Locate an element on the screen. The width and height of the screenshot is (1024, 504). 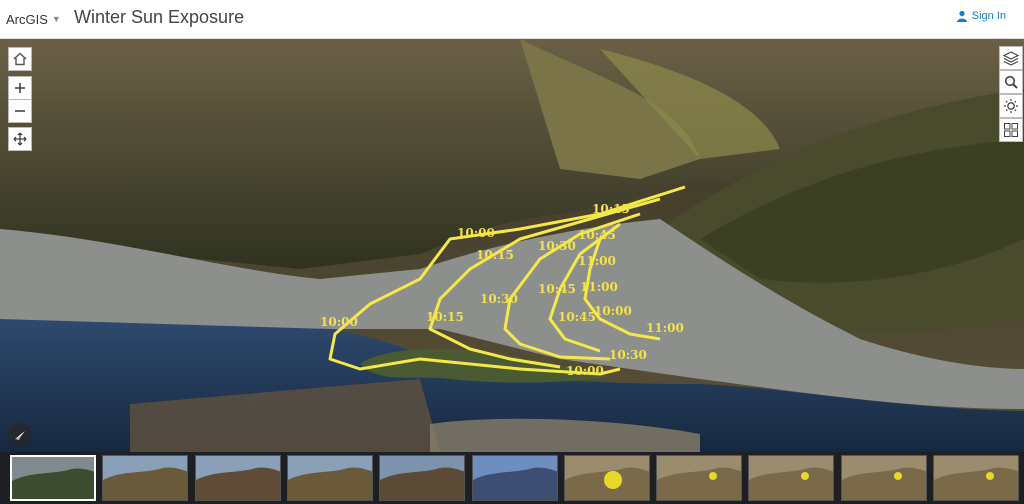
basemap-gallery-button is located at coordinates (1011, 130).